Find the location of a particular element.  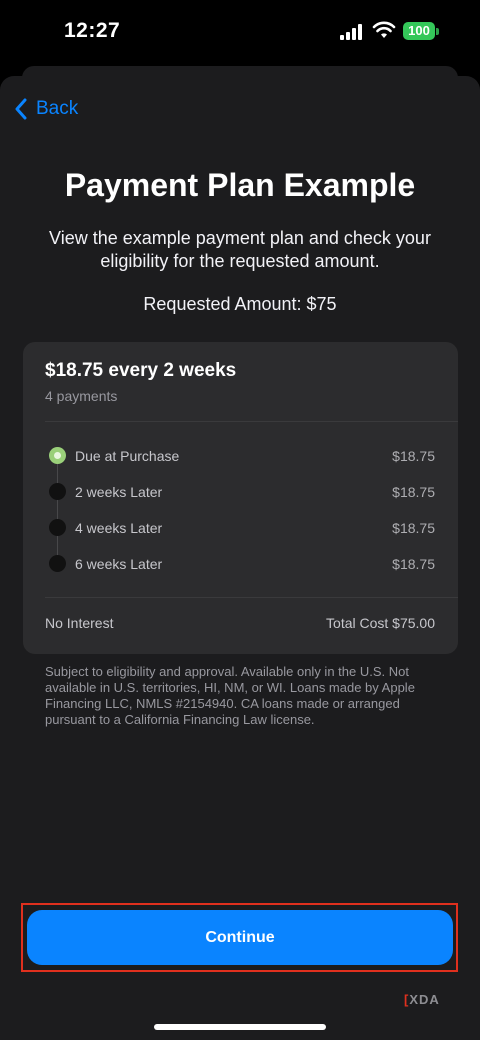

chevron-left-icon is located at coordinates (21, 109).